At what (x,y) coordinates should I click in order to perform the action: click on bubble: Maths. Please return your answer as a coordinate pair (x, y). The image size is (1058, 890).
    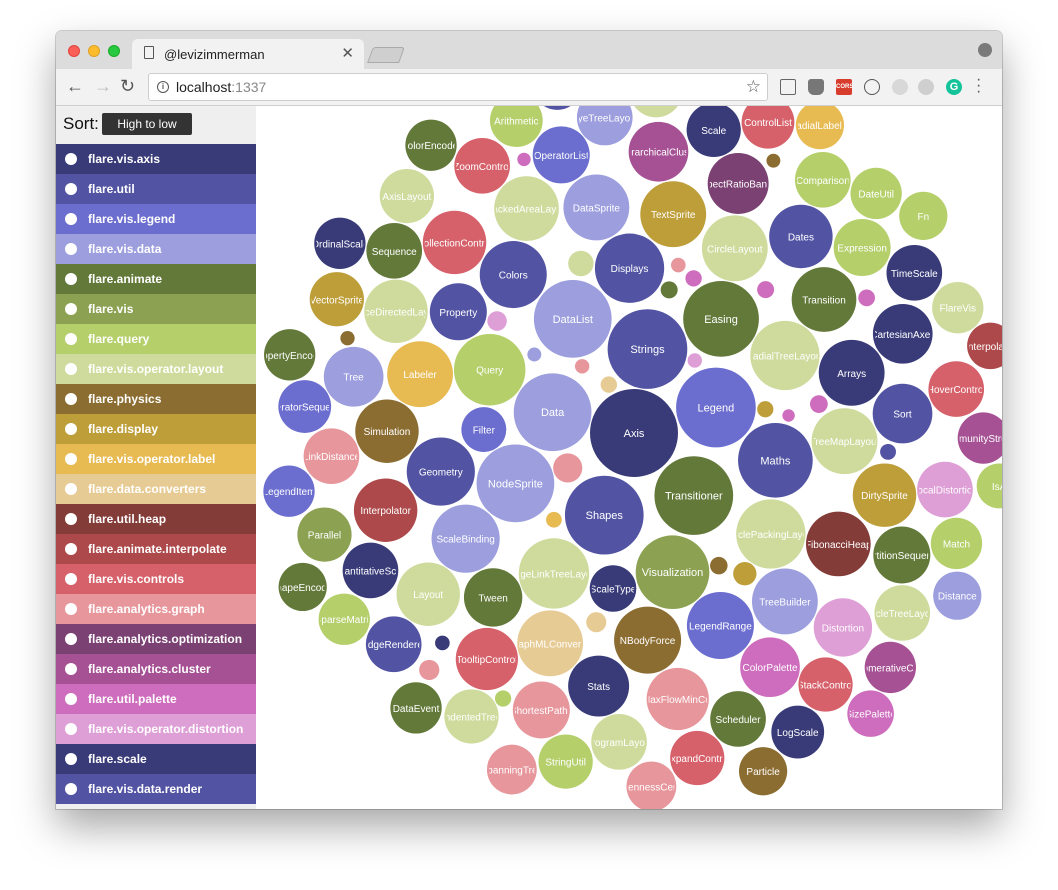
    Looking at the image, I should click on (775, 460).